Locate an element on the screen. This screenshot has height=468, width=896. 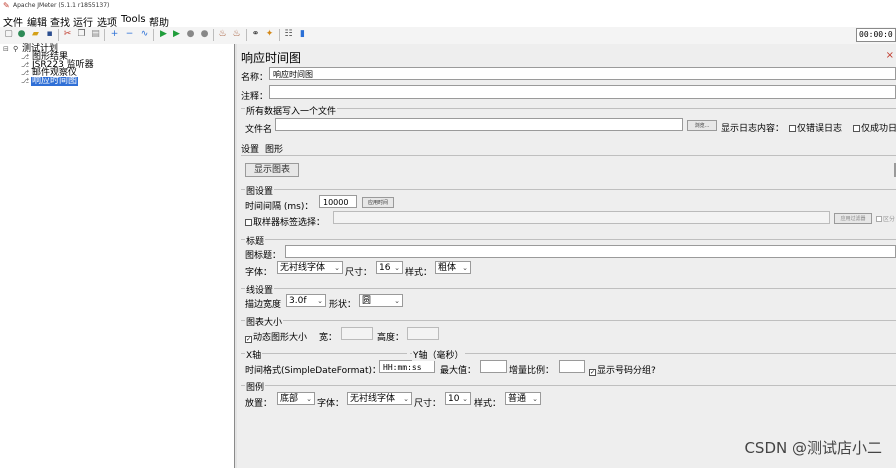
date-format-input: HH:mm:ss is located at coordinates (407, 366).